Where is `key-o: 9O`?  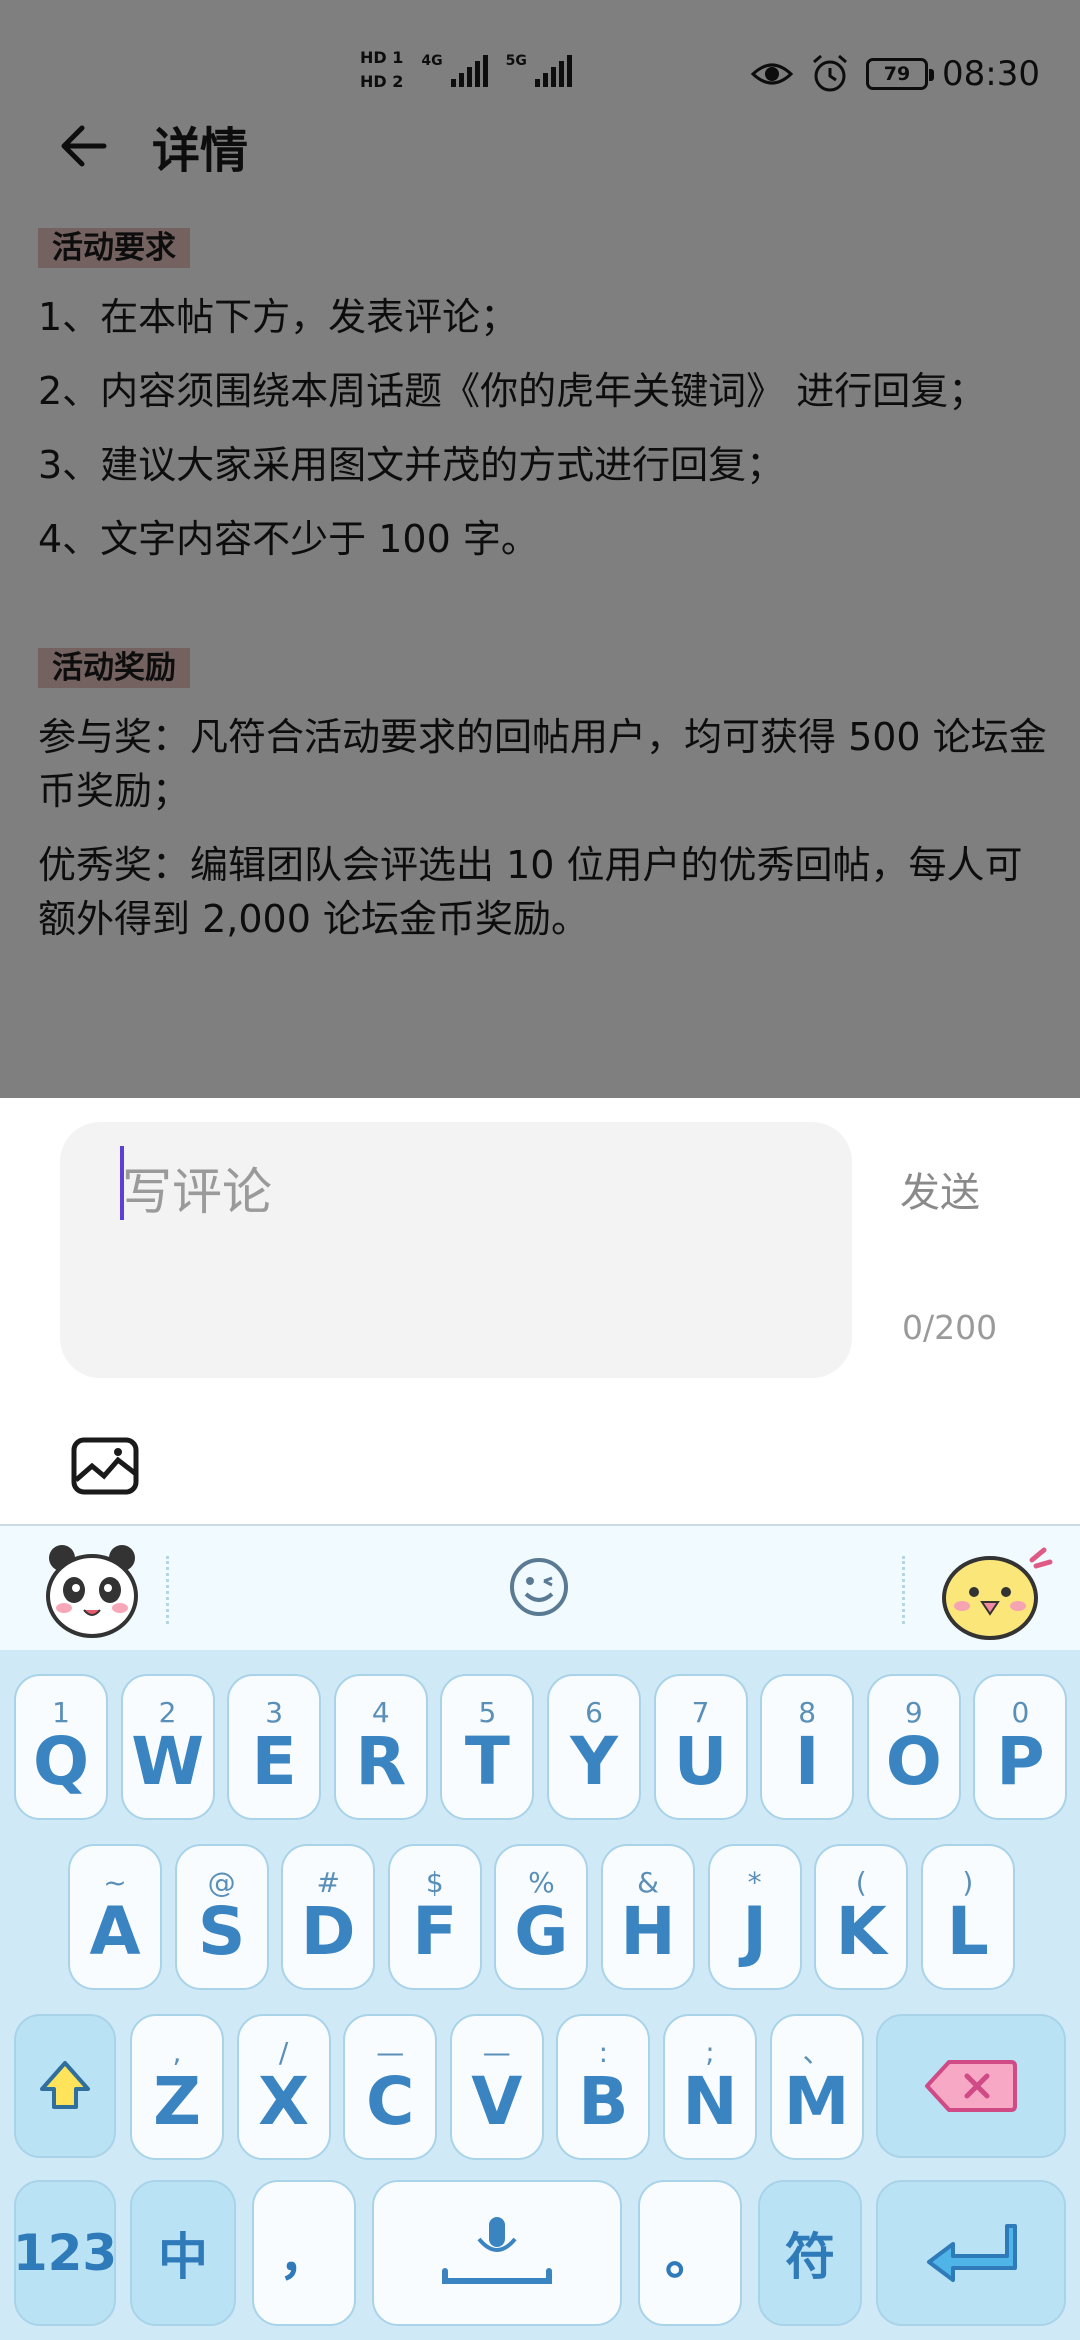 key-o: 9O is located at coordinates (913, 1747).